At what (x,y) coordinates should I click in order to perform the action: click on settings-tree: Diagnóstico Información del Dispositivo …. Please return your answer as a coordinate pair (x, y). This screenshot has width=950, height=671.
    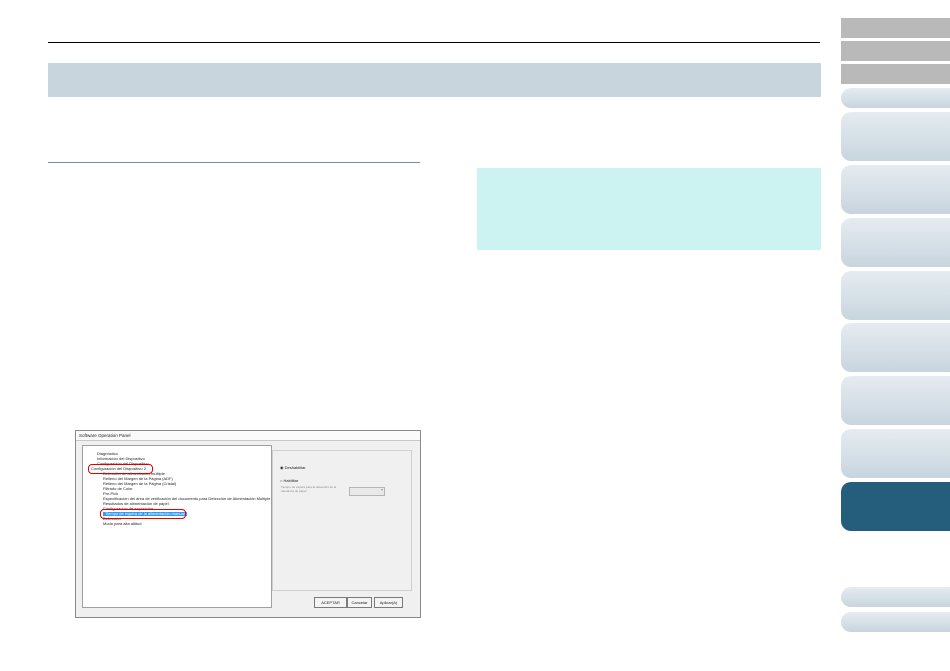
    Looking at the image, I should click on (177, 526).